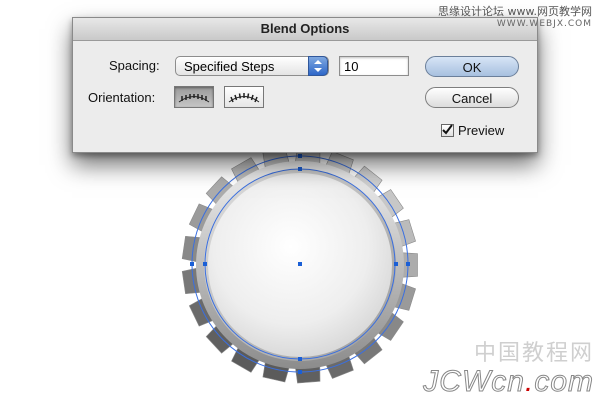  I want to click on align-to-page-button, so click(194, 97).